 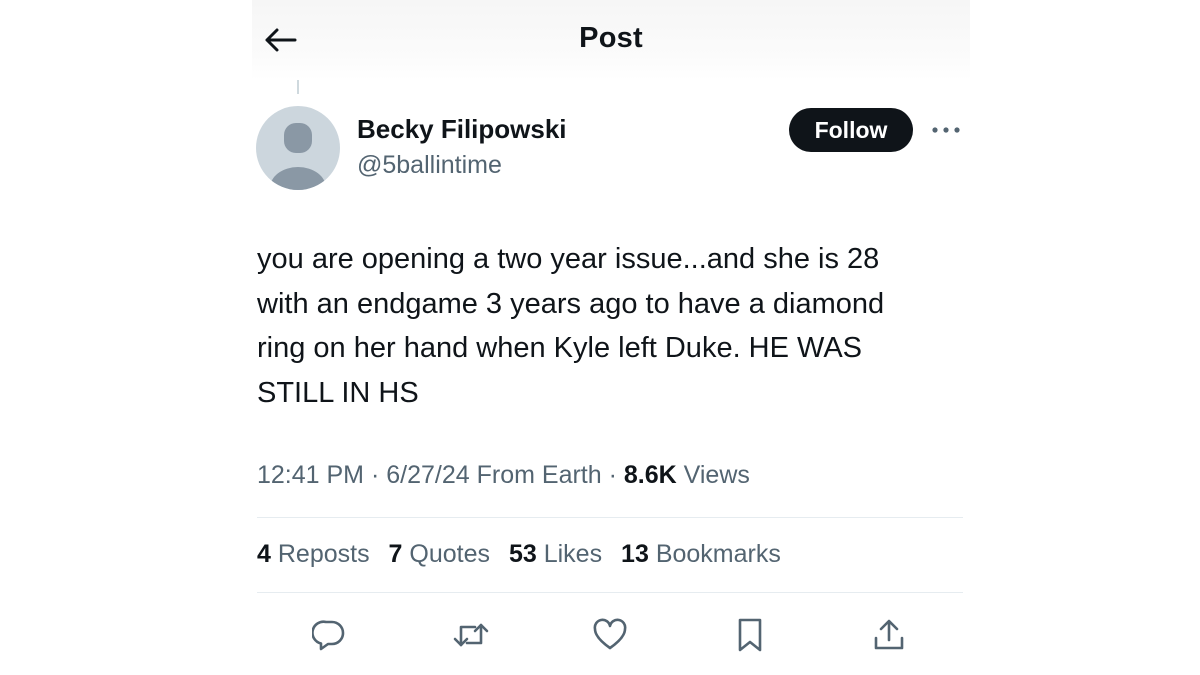 I want to click on post-time: 12:41 PM, so click(x=310, y=475).